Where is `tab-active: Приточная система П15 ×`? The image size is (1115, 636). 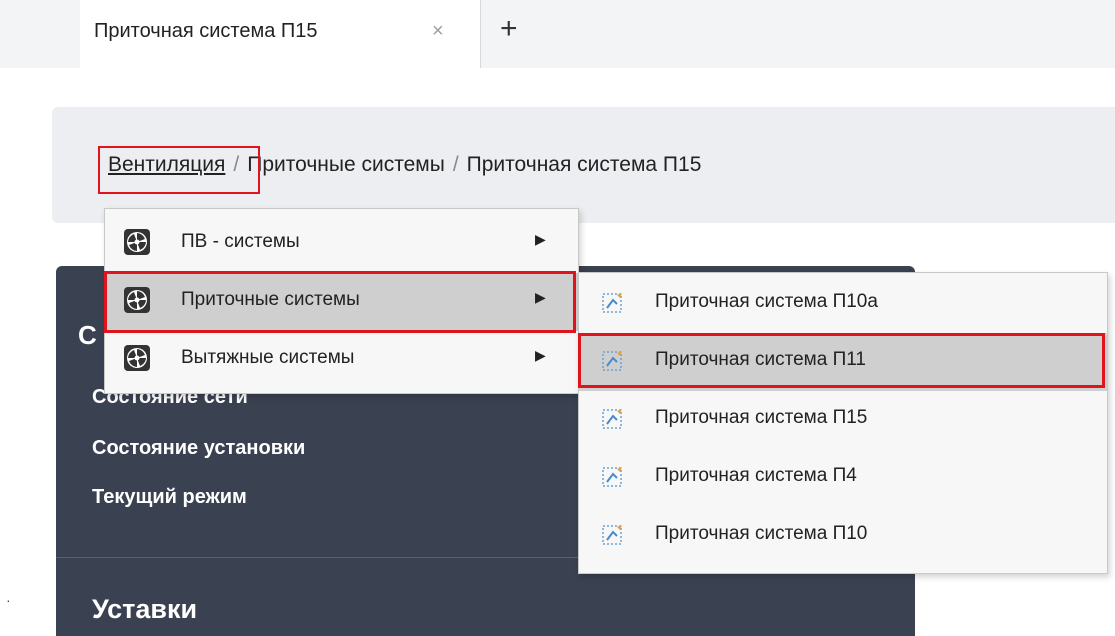
tab-active: Приточная система П15 × is located at coordinates (280, 34).